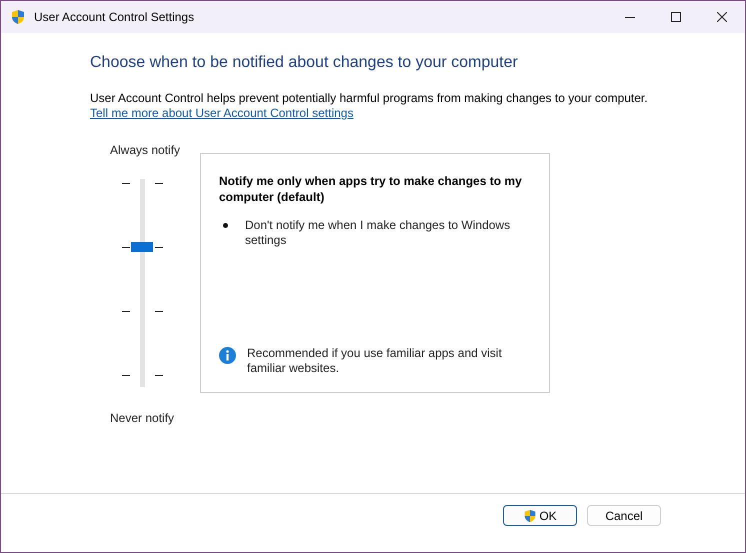  I want to click on cancel-button: Cancel, so click(624, 515).